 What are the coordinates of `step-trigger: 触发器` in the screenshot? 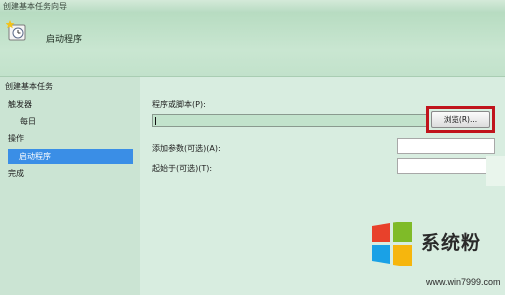 It's located at (20, 104).